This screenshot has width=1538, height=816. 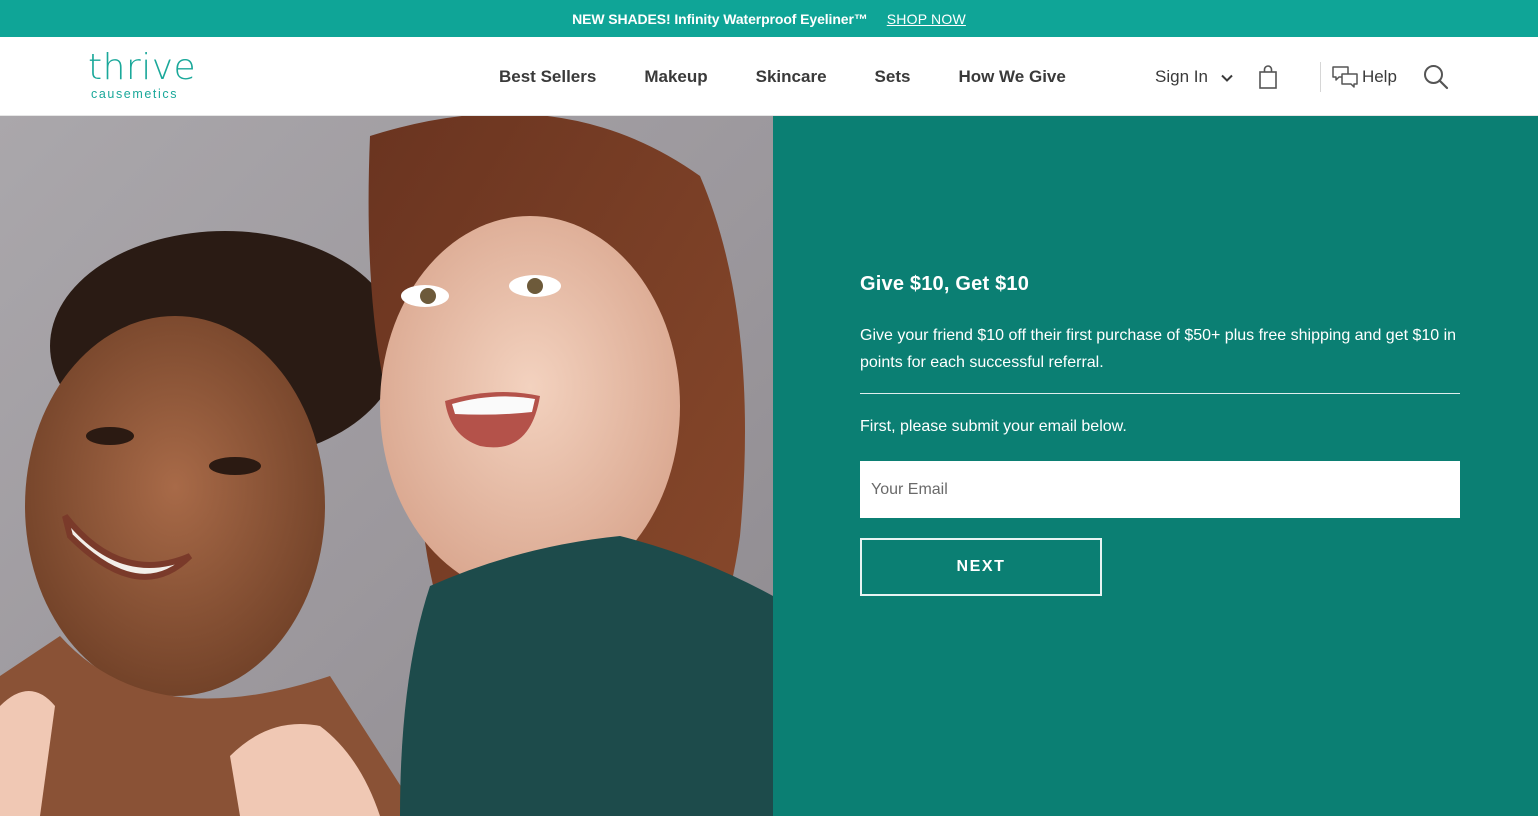 I want to click on sign-in-label: Sign In, so click(x=1181, y=76).